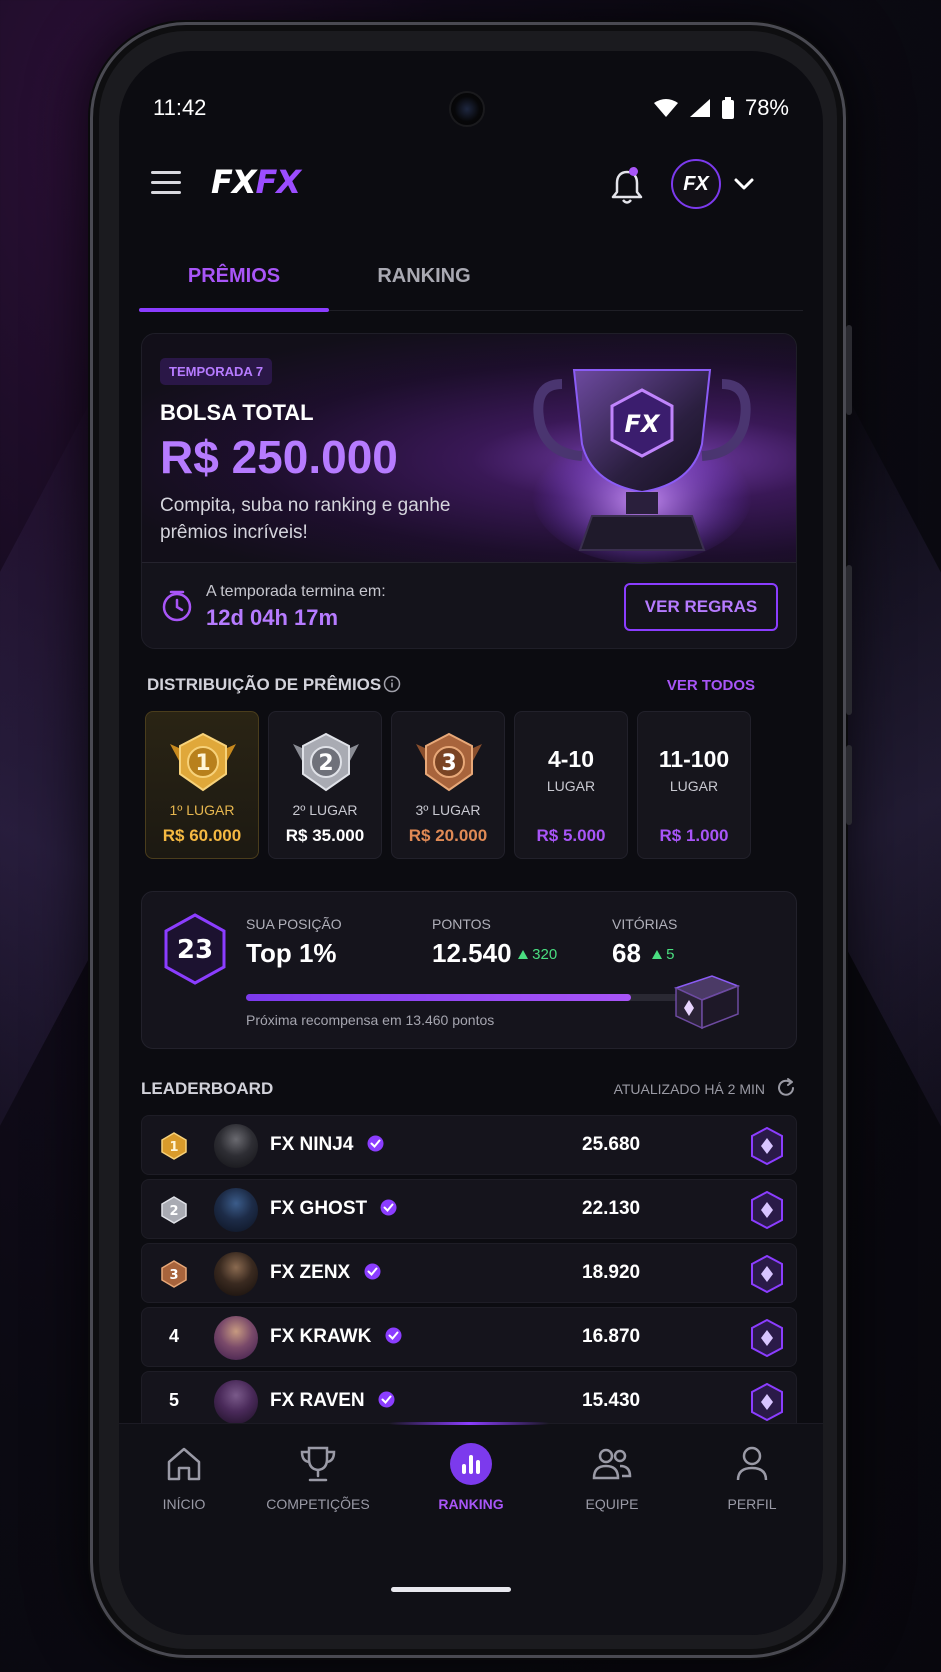 The image size is (941, 1672). Describe the element at coordinates (325, 1273) in the screenshot. I see `player-name: FX ZENX` at that location.